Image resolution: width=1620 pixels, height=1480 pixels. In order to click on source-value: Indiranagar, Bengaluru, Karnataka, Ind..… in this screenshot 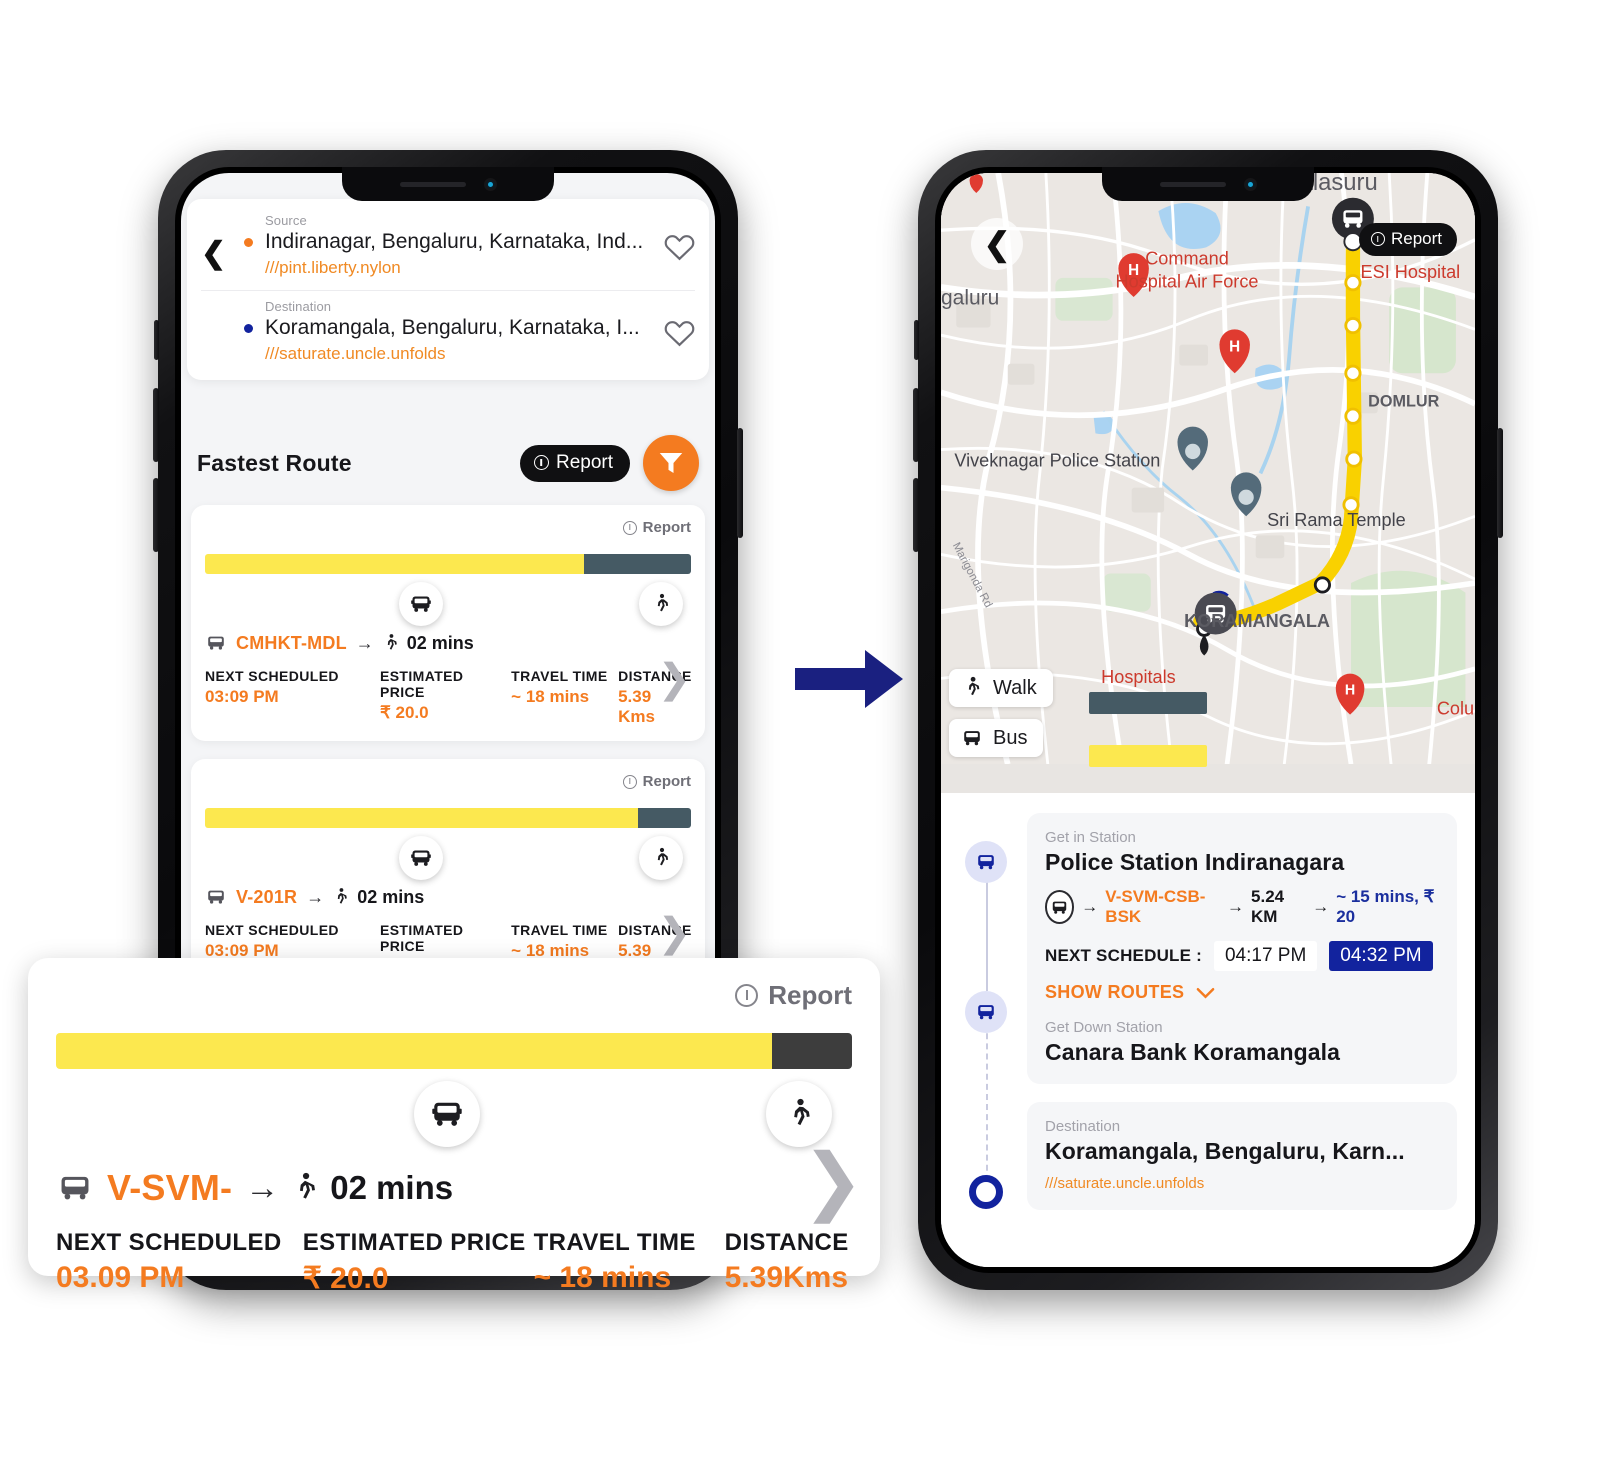, I will do `click(454, 241)`.